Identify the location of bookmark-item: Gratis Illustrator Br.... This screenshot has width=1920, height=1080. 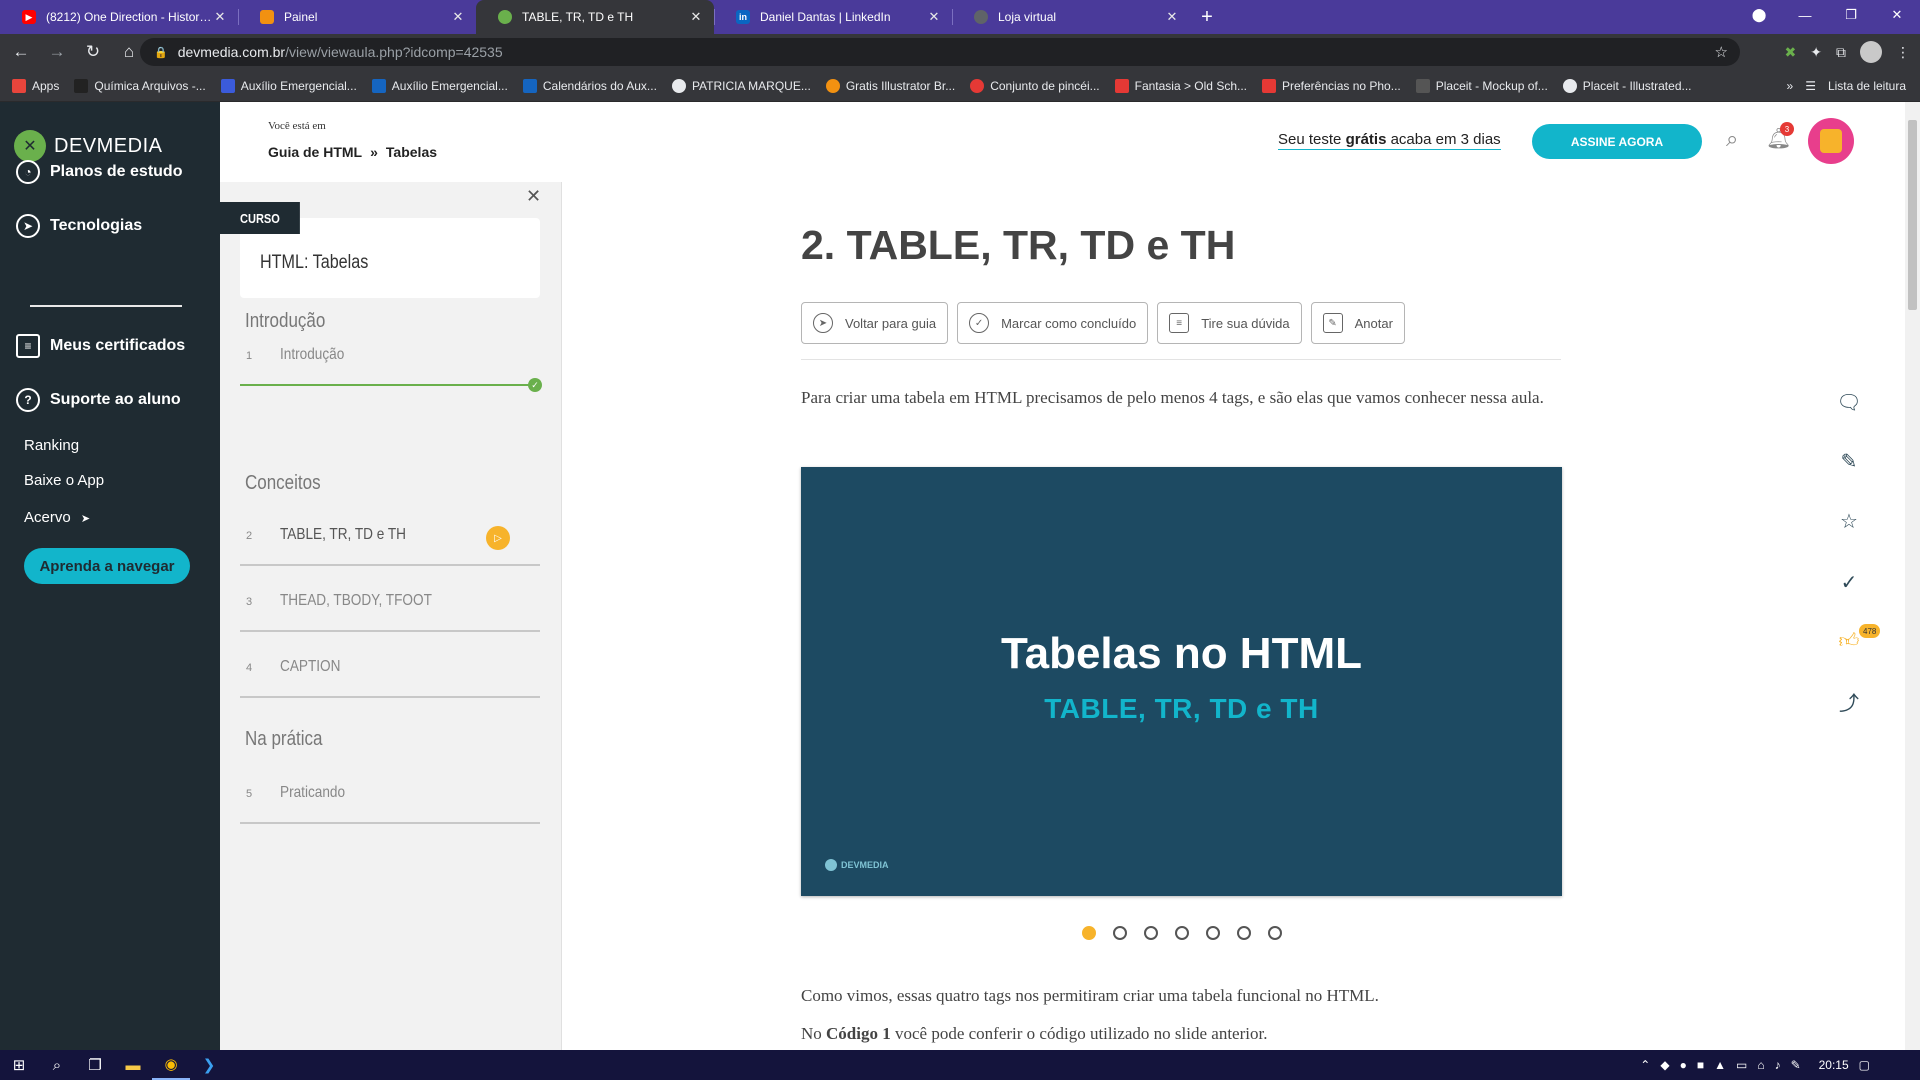
(890, 85).